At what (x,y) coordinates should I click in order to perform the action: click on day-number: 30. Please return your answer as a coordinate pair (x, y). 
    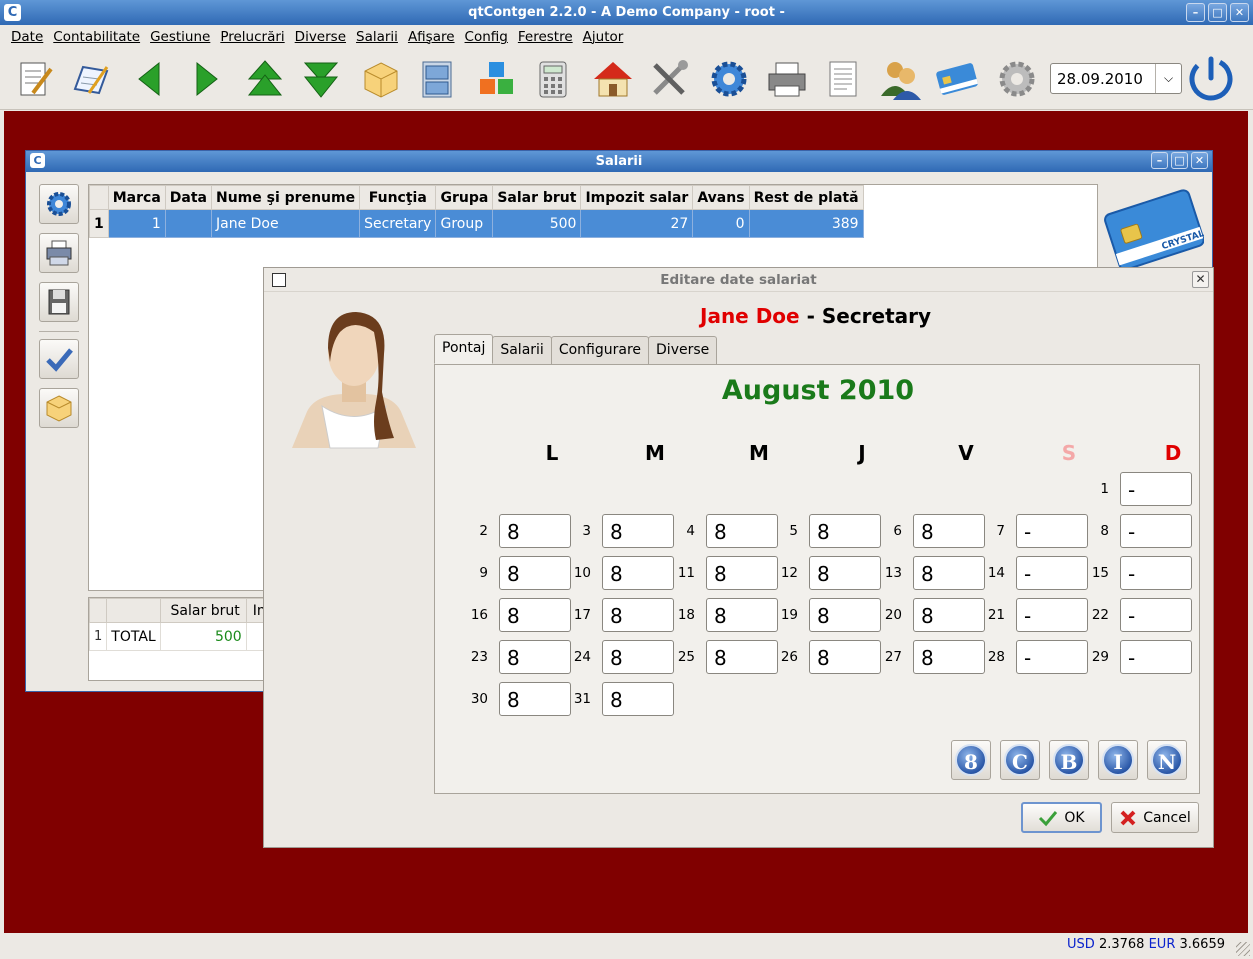
    Looking at the image, I should click on (479, 699).